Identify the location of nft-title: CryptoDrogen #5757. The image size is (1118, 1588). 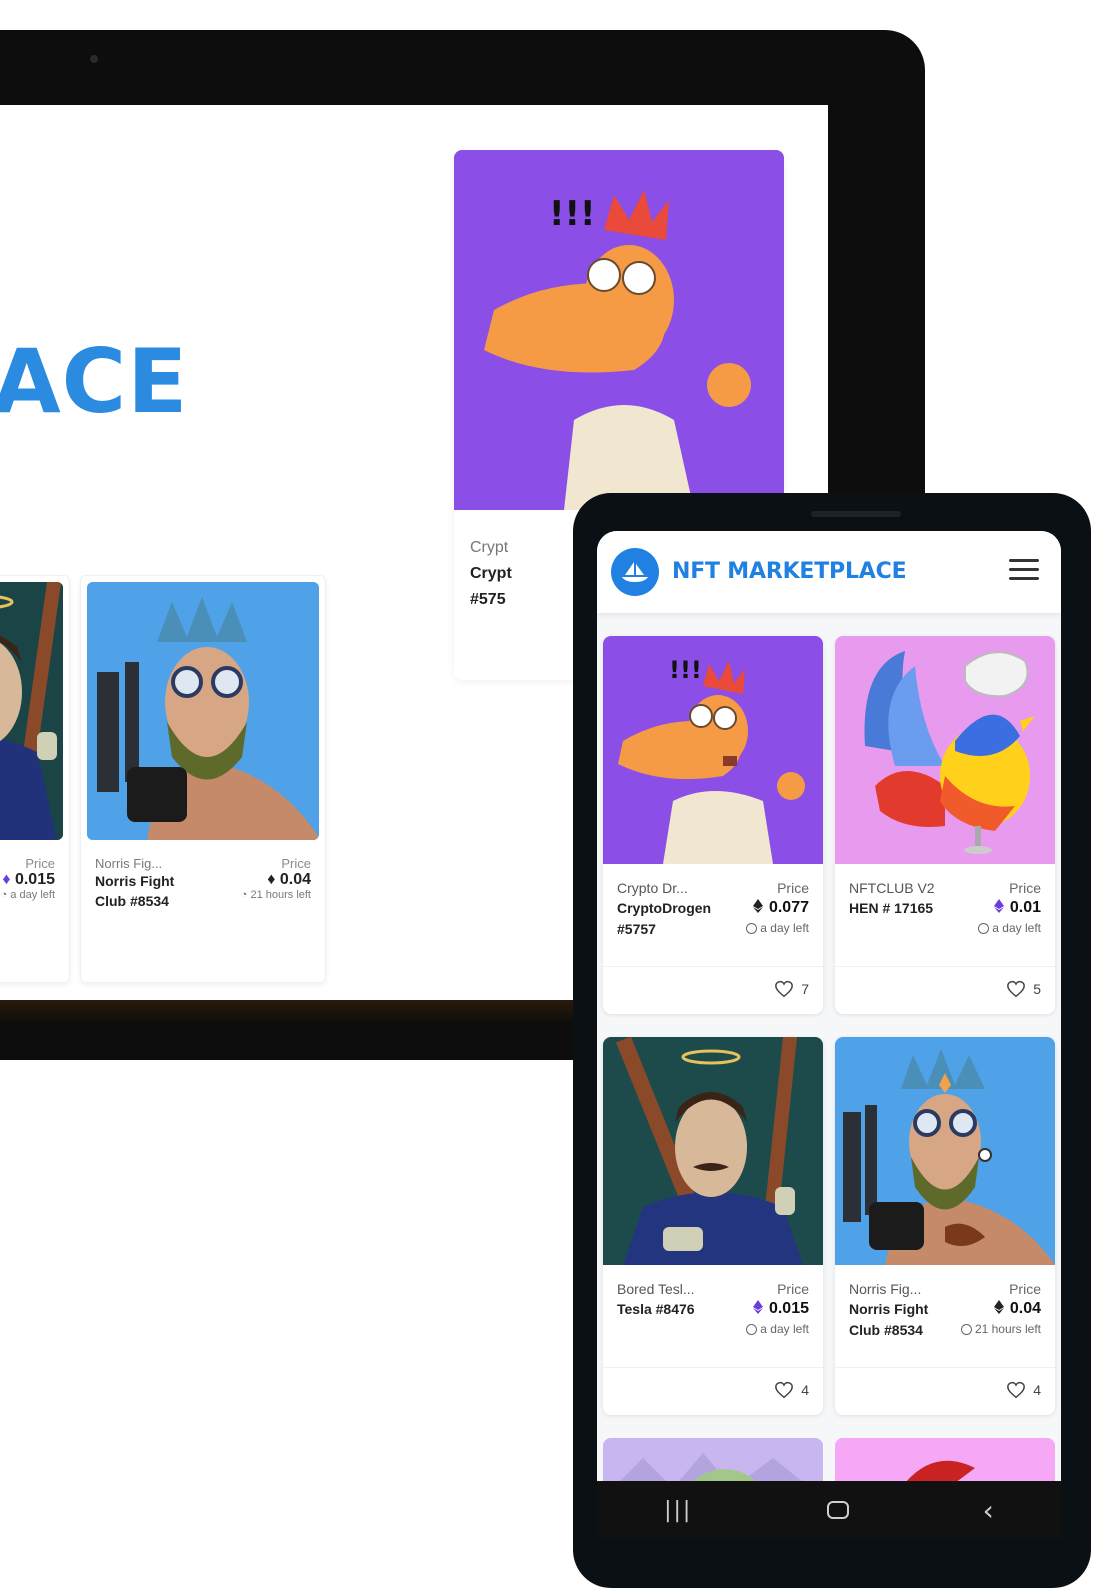
(672, 919).